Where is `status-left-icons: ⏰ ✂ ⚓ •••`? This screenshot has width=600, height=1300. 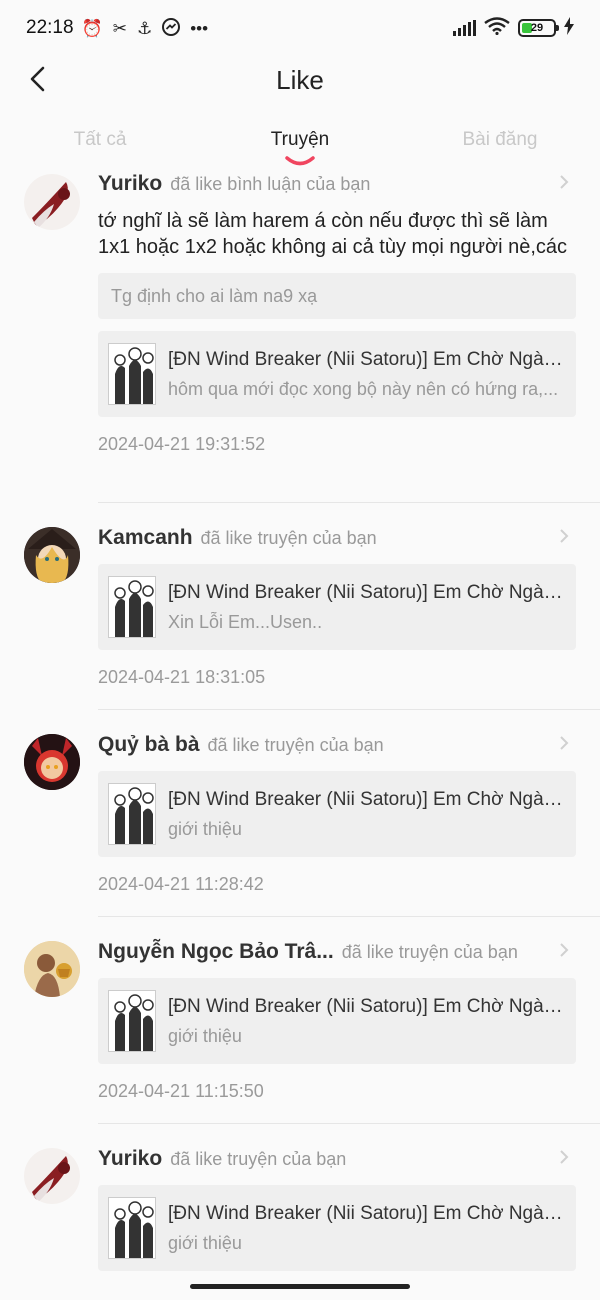
status-left-icons: ⏰ ✂ ⚓ ••• is located at coordinates (145, 28).